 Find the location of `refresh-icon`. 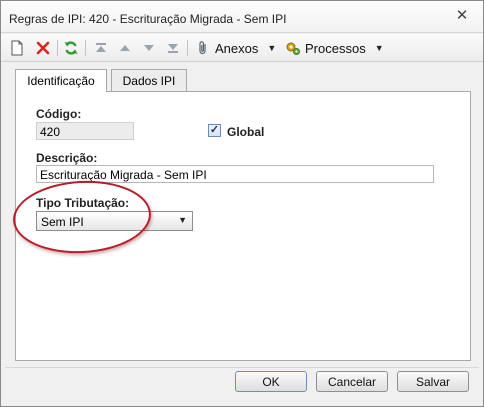

refresh-icon is located at coordinates (71, 48).